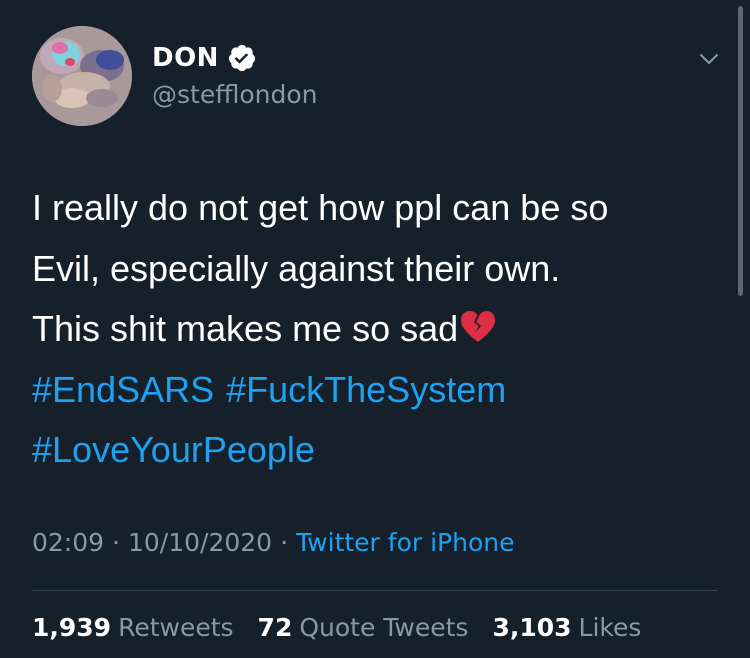  What do you see at coordinates (242, 58) in the screenshot?
I see `verified-badge-icon` at bounding box center [242, 58].